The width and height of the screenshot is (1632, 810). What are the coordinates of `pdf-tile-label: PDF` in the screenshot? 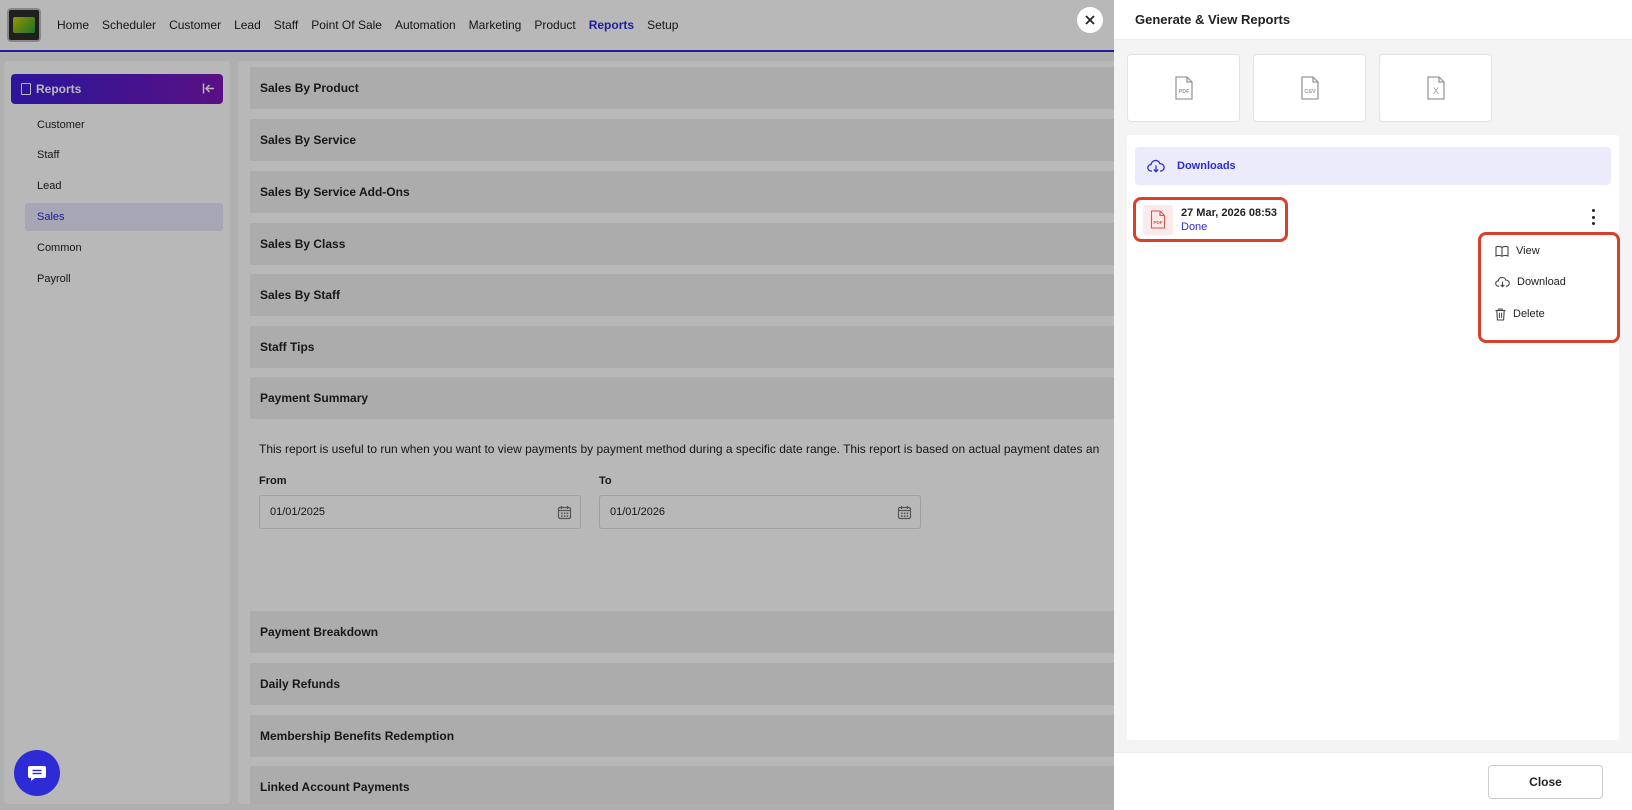 It's located at (1184, 92).